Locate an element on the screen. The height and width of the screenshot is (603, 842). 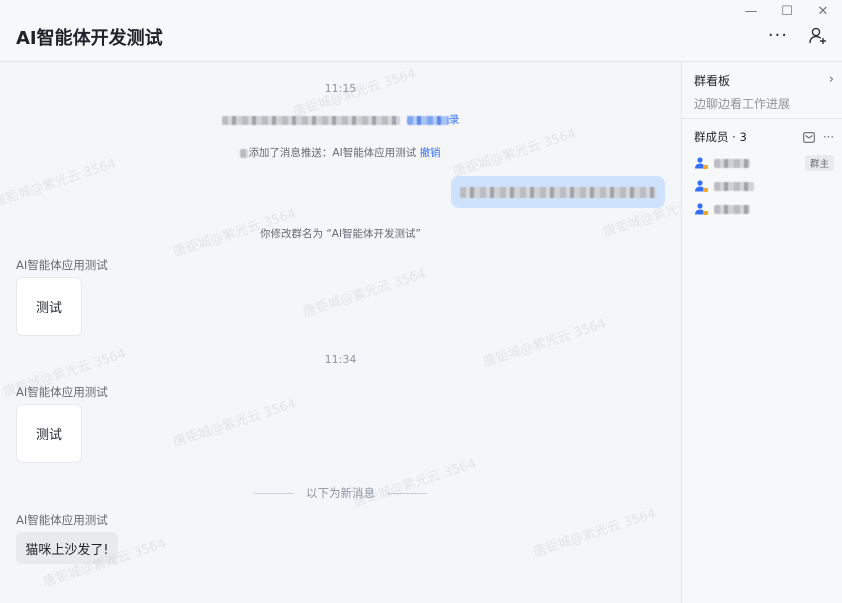
close-button: ✕ is located at coordinates (823, 11).